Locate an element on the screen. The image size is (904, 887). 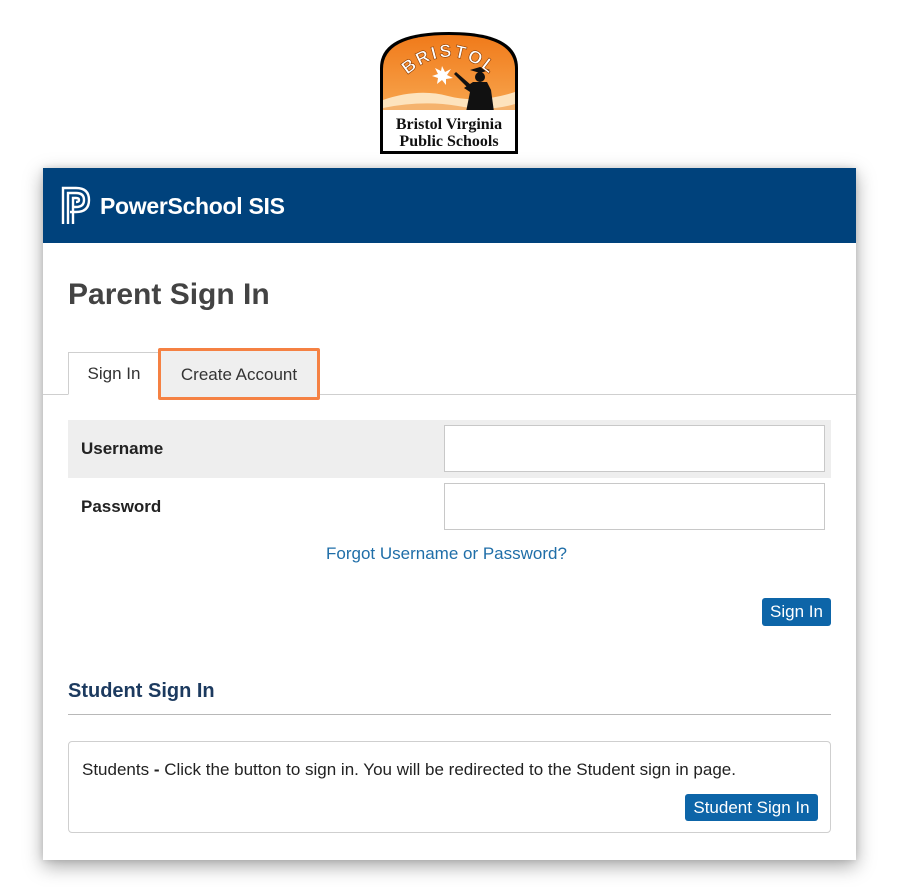
header-banner: PowerSchool SIS is located at coordinates (449, 205).